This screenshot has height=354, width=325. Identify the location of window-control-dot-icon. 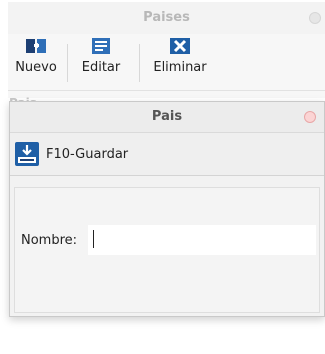
(315, 18).